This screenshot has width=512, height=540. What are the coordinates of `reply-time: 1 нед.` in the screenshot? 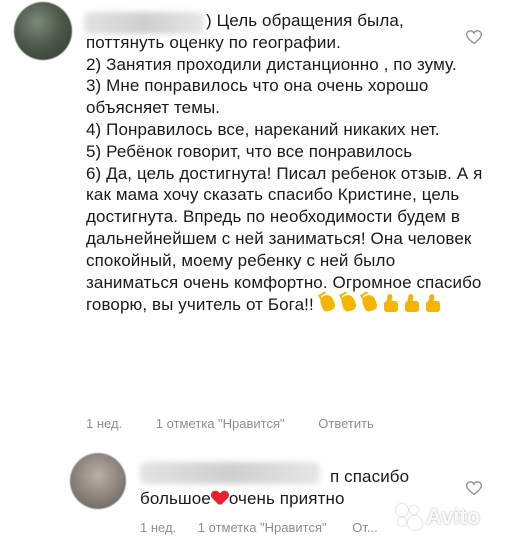 It's located at (158, 527).